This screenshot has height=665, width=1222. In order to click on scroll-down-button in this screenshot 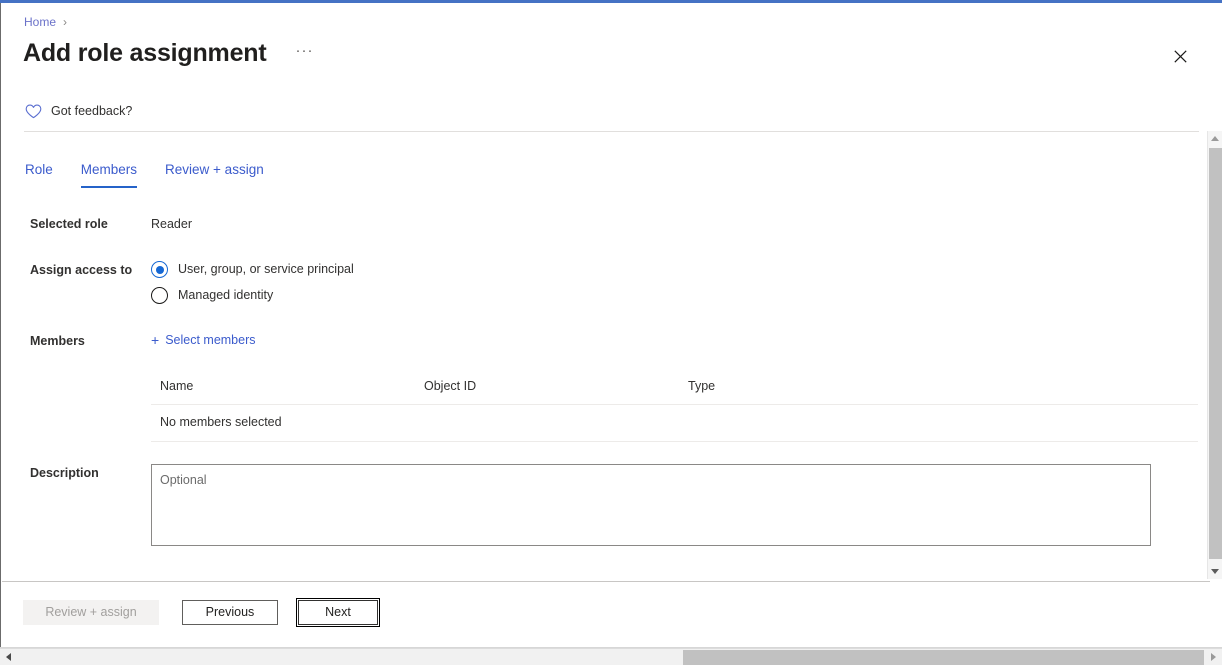, I will do `click(1215, 571)`.